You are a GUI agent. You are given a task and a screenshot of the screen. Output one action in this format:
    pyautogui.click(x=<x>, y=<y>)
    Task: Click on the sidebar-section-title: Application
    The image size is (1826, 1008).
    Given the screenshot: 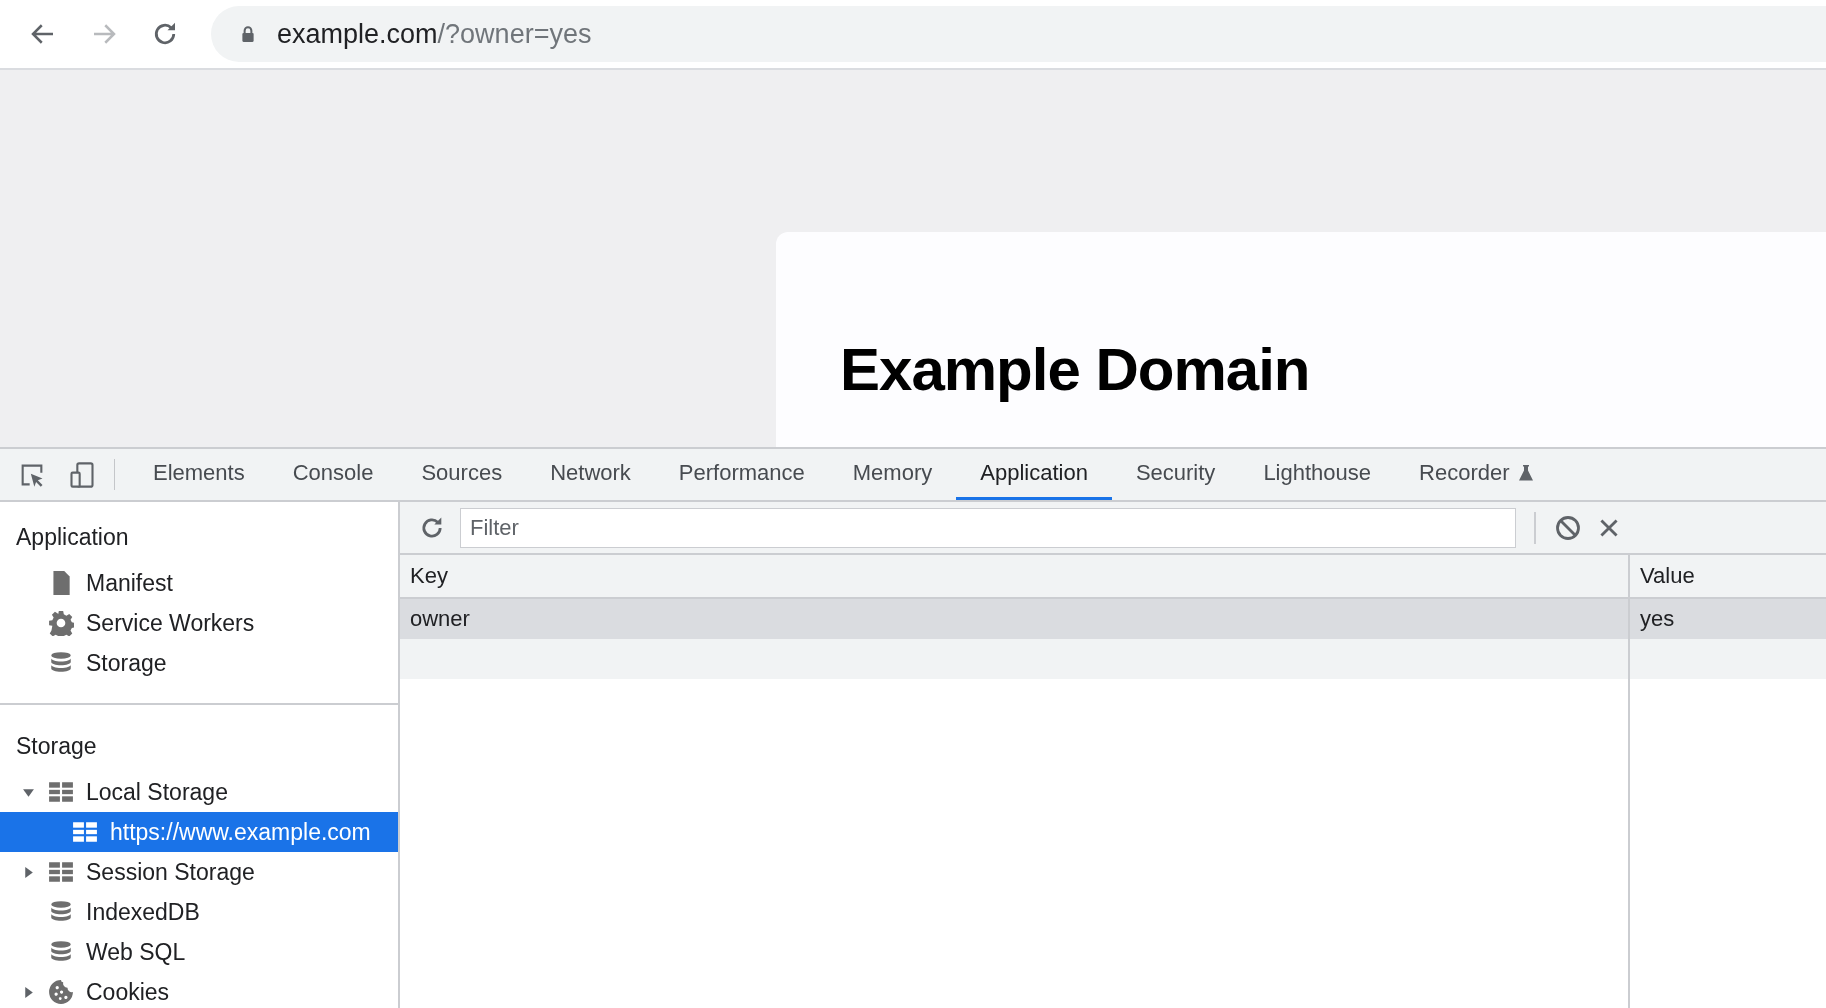 What is the action you would take?
    pyautogui.click(x=72, y=537)
    